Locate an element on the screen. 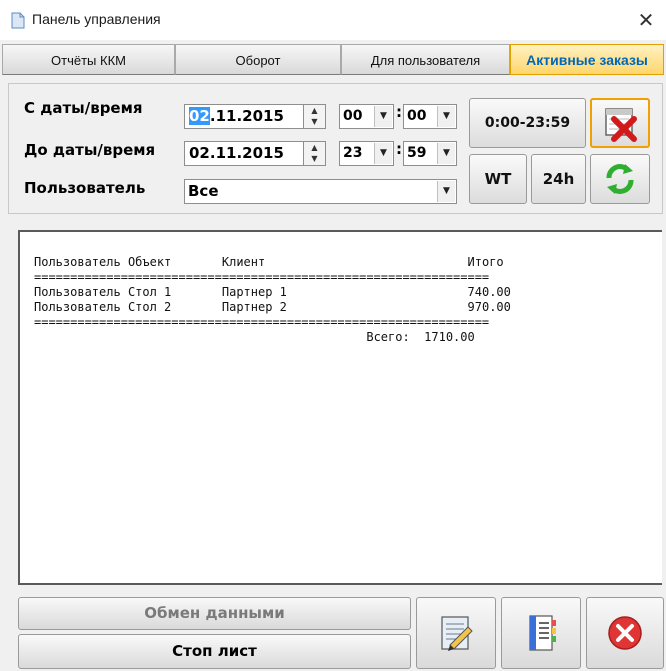  refresh-button is located at coordinates (620, 179).